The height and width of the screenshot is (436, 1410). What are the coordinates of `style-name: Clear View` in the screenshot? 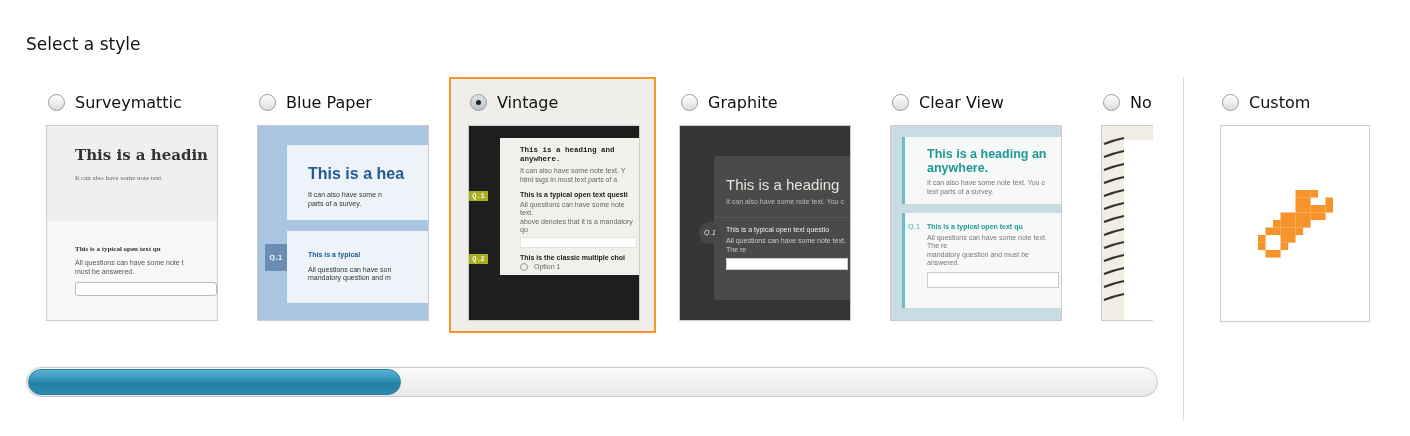 It's located at (961, 102).